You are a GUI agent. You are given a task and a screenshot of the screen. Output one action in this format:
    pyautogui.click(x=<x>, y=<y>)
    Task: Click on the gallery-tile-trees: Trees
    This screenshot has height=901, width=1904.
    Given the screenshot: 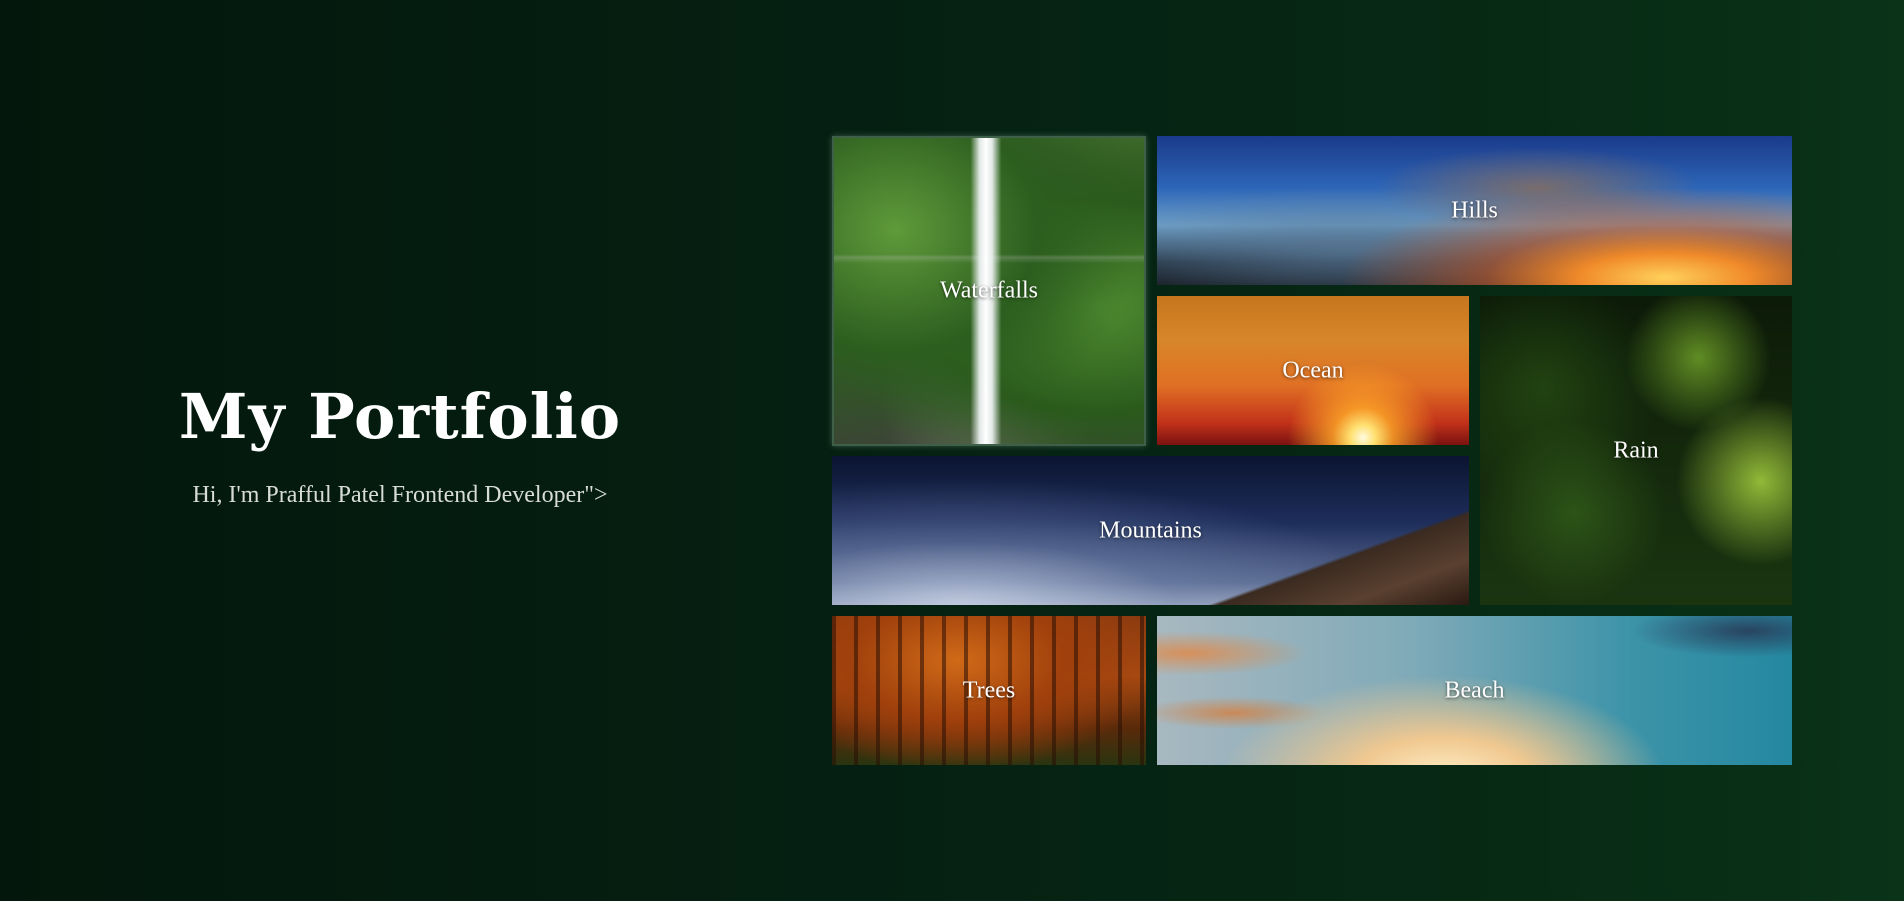 What is the action you would take?
    pyautogui.click(x=989, y=690)
    